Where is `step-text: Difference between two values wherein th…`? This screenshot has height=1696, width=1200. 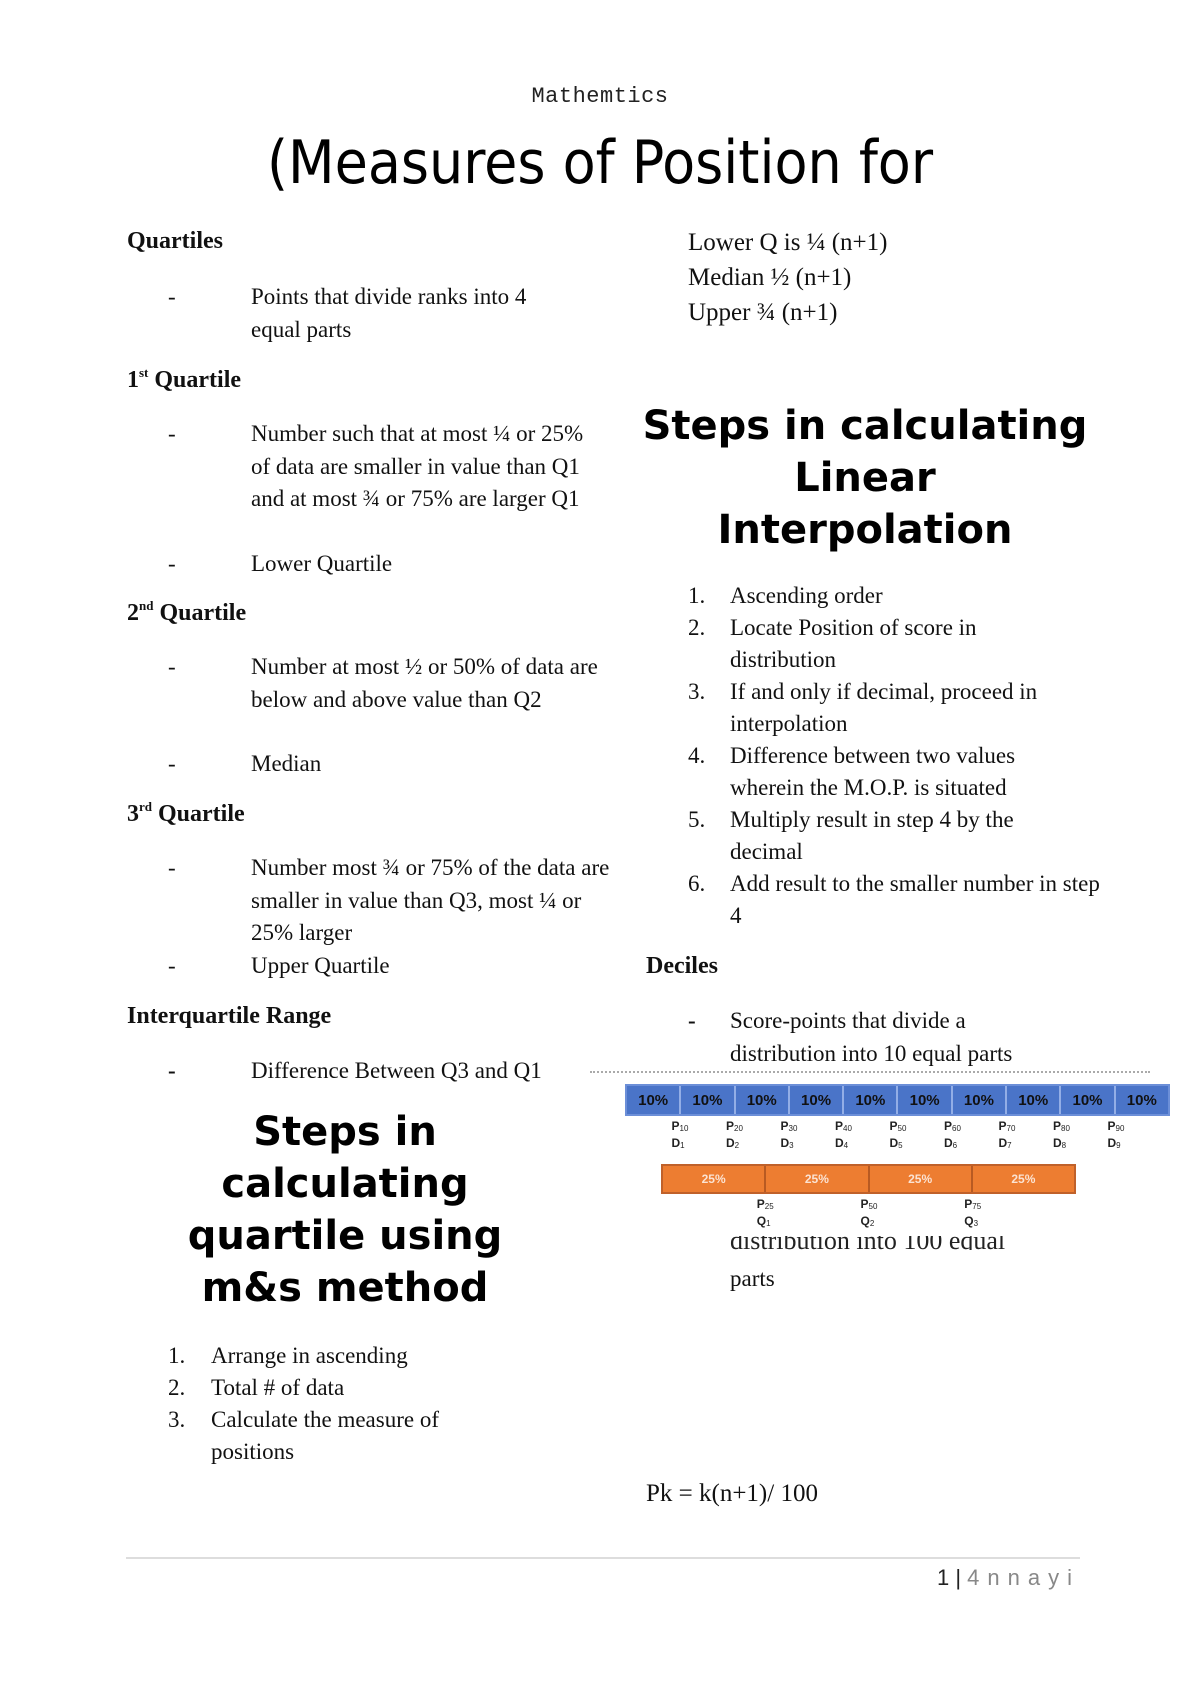
step-text: Difference between two values wherein th… is located at coordinates (873, 771).